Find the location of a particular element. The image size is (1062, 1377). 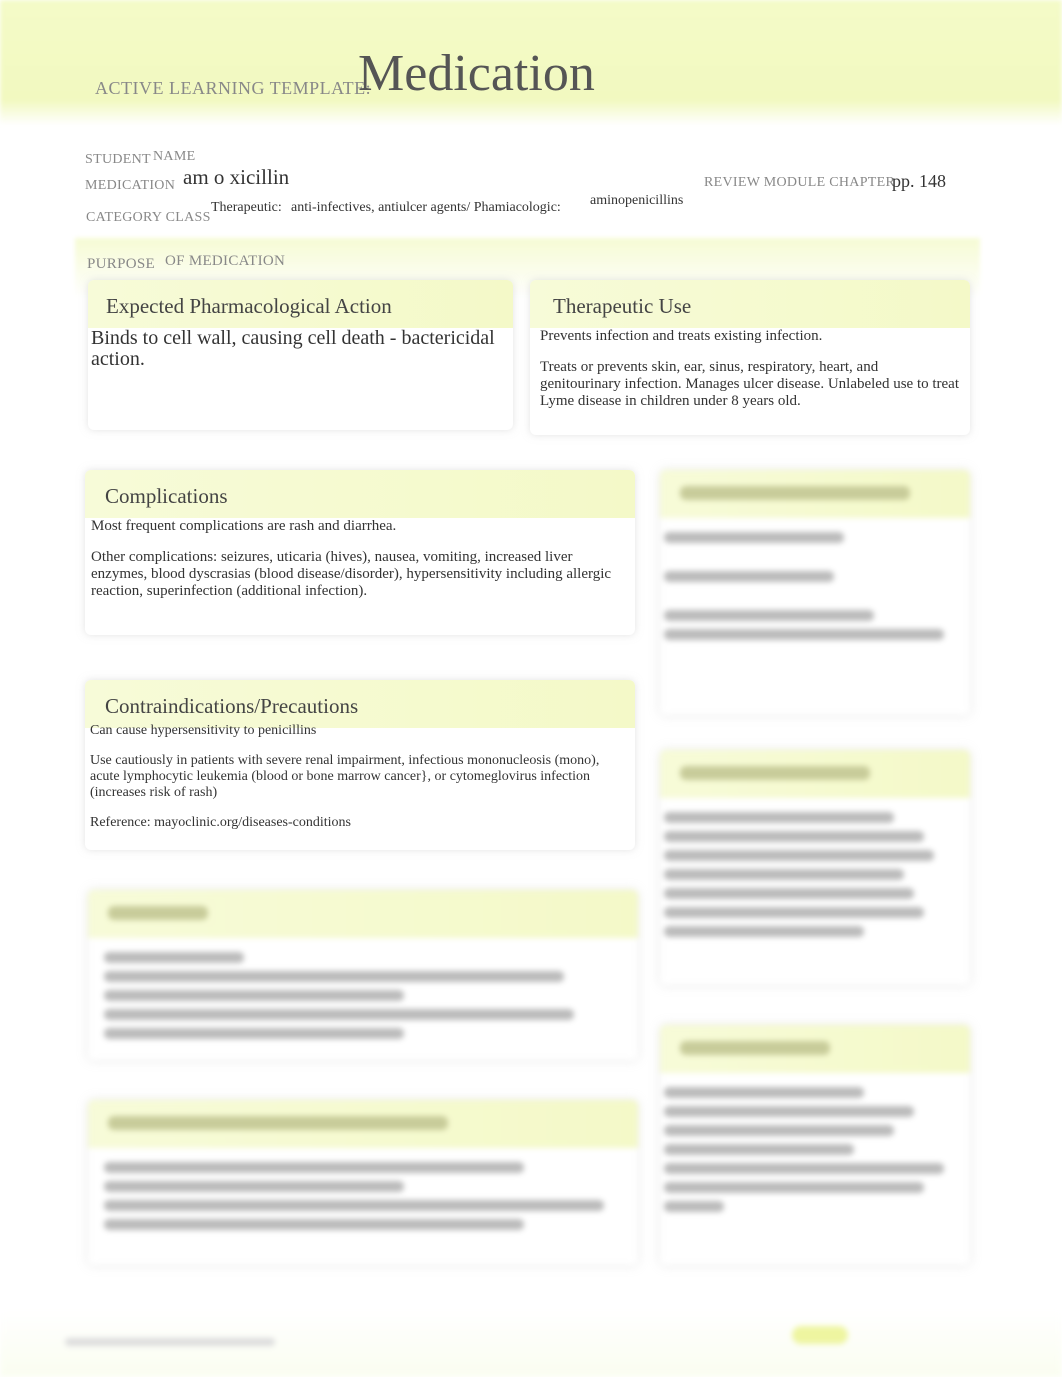

complications-title: Complications is located at coordinates (360, 494).